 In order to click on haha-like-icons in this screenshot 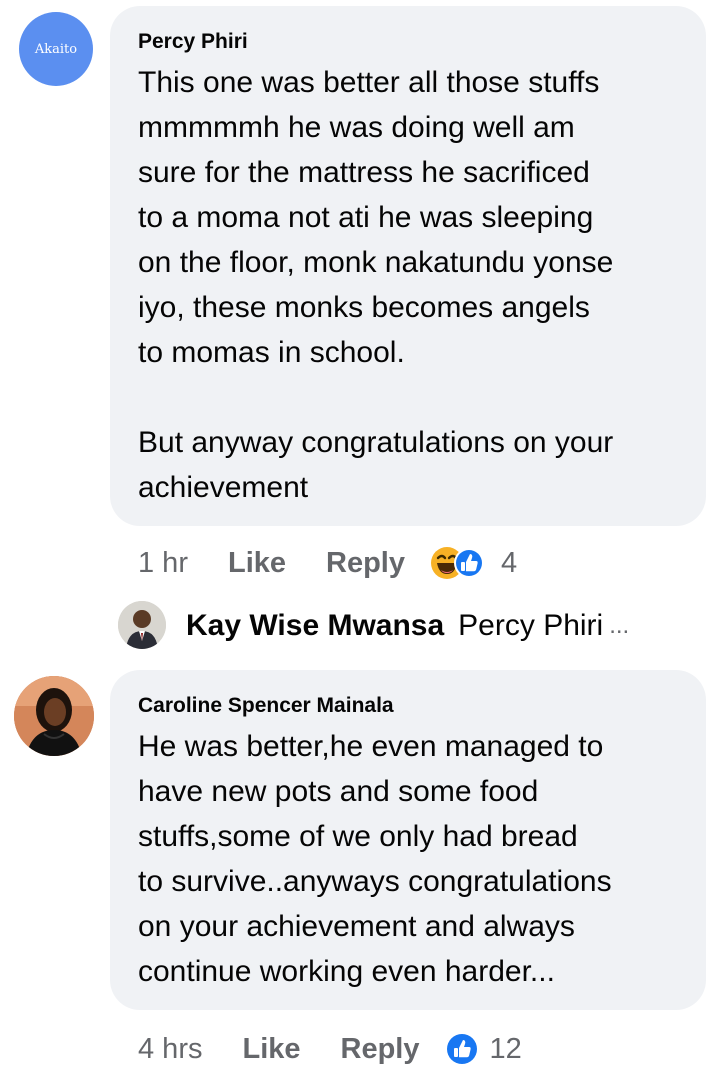, I will do `click(457, 563)`.